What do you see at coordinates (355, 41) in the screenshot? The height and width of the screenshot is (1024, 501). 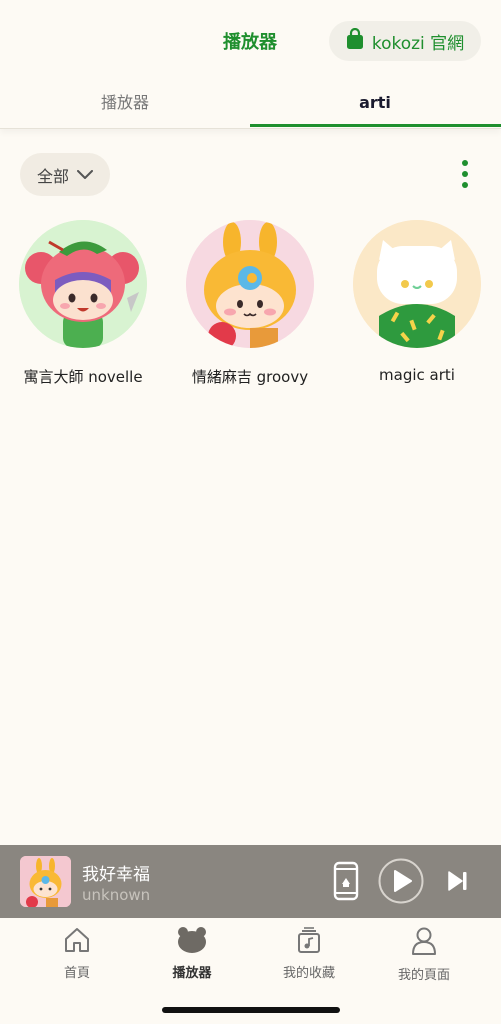 I see `shopping-bag-icon` at bounding box center [355, 41].